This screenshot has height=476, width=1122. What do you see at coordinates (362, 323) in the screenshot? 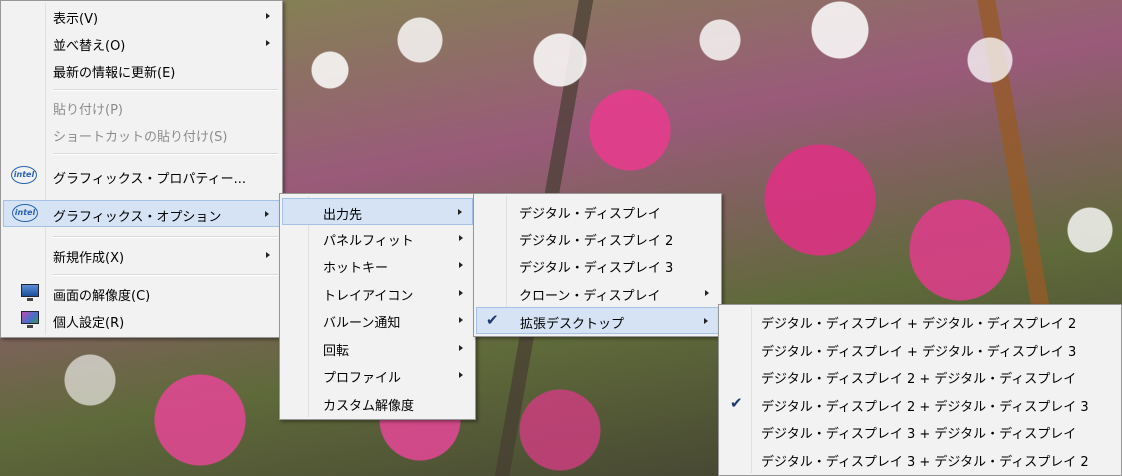
I see `menu-item-label: バルーン通知` at bounding box center [362, 323].